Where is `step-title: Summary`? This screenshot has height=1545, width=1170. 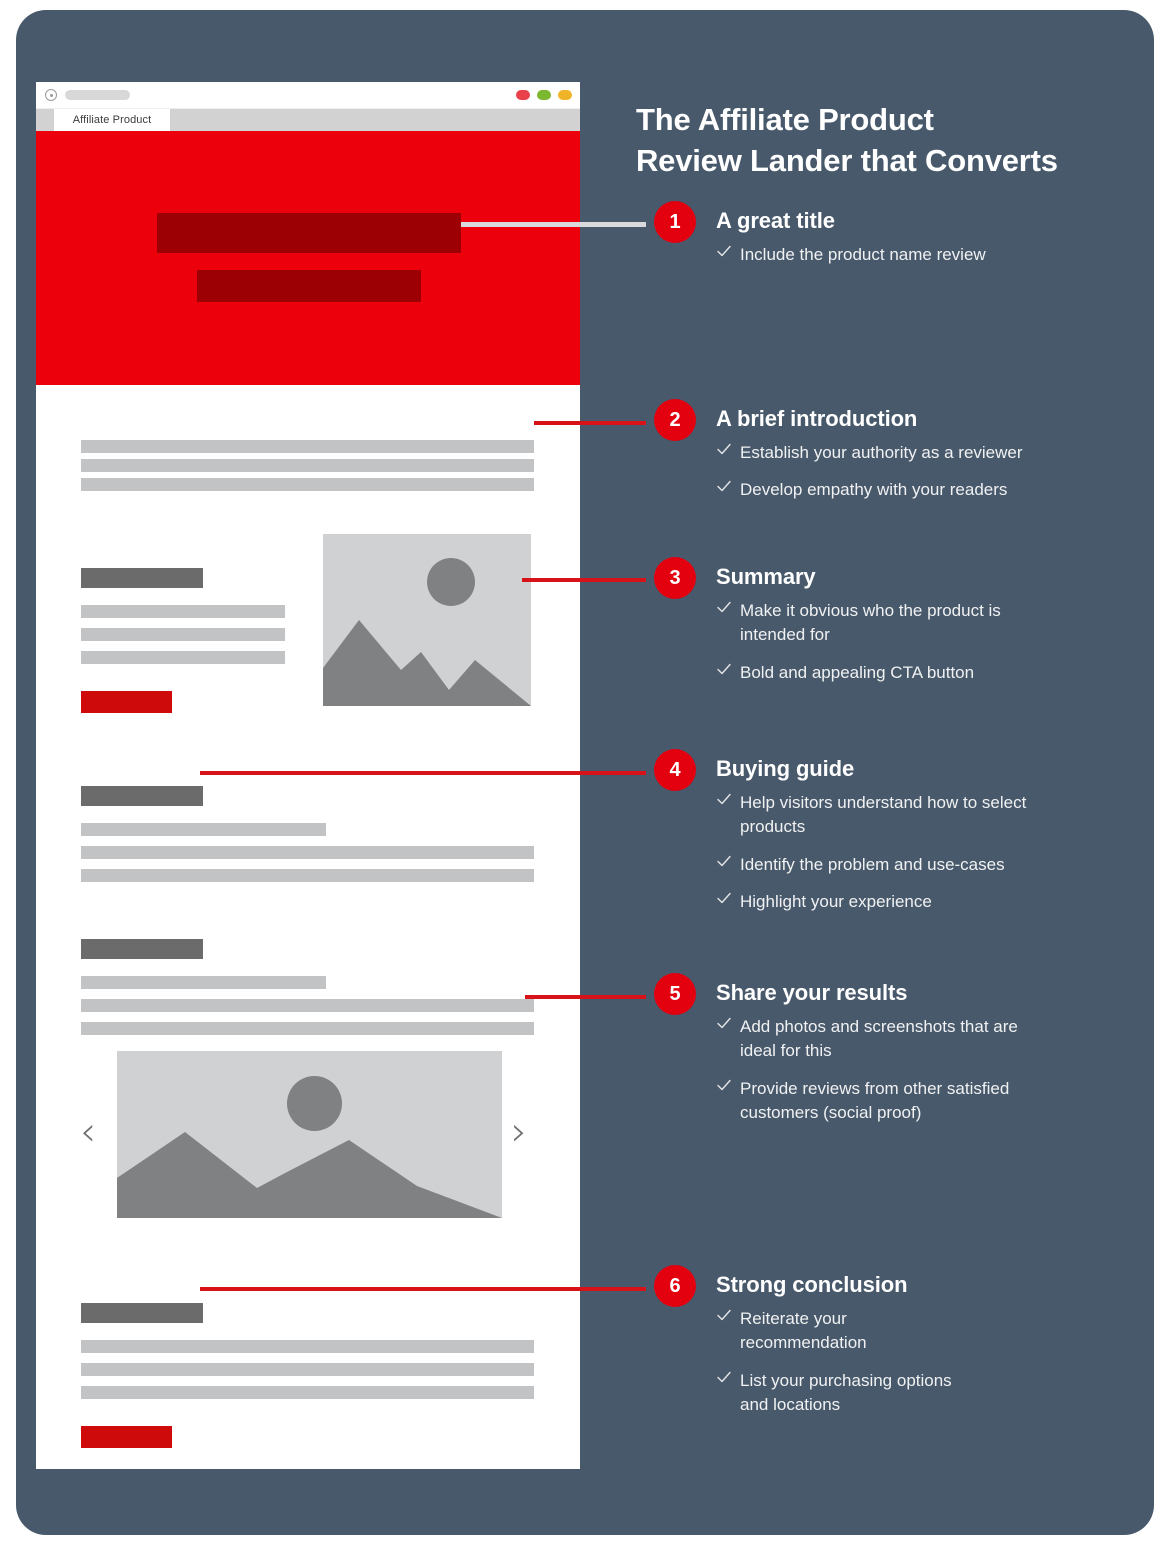 step-title: Summary is located at coordinates (766, 576).